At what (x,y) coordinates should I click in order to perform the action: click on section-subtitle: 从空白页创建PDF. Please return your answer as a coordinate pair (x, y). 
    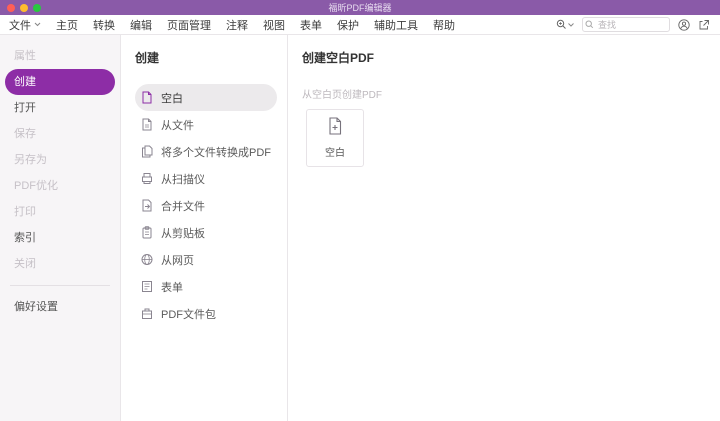
    Looking at the image, I should click on (342, 95).